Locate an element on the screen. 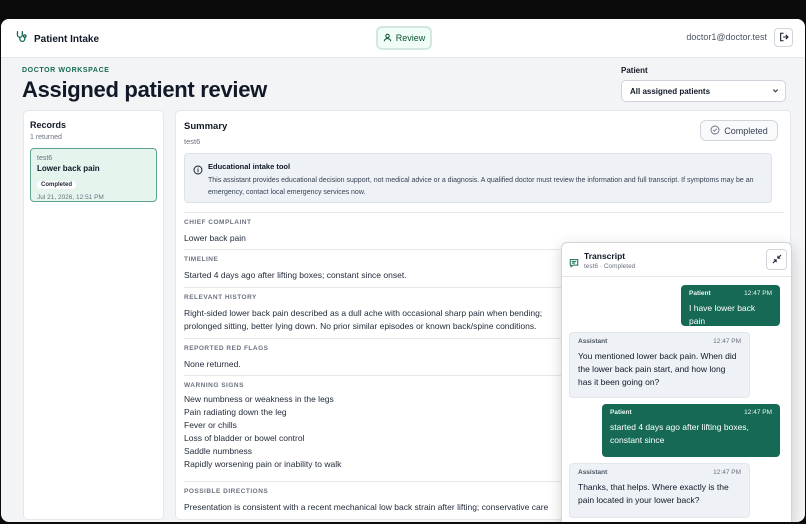  record-title: Lower back pain is located at coordinates (68, 168).